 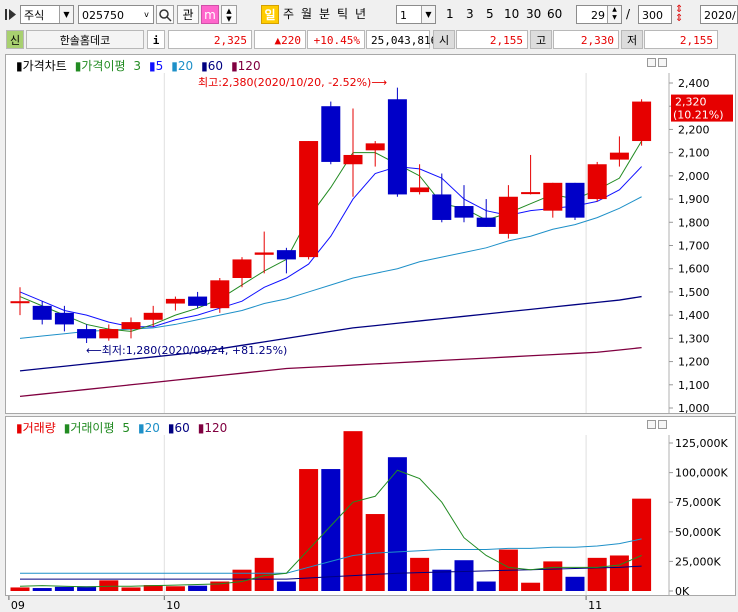 I want to click on y-tick-label: 2,200, so click(x=694, y=129).